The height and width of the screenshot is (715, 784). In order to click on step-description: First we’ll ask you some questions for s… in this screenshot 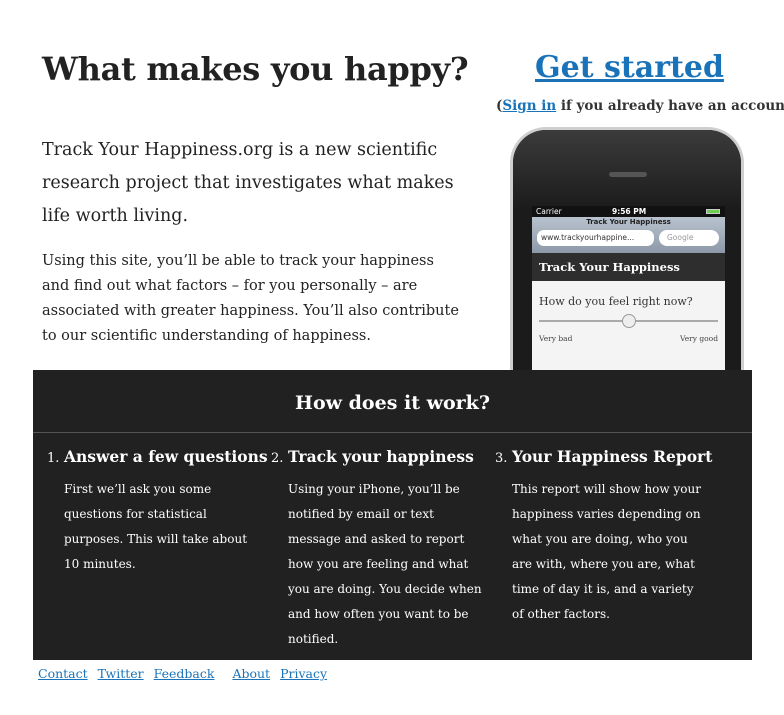, I will do `click(156, 526)`.